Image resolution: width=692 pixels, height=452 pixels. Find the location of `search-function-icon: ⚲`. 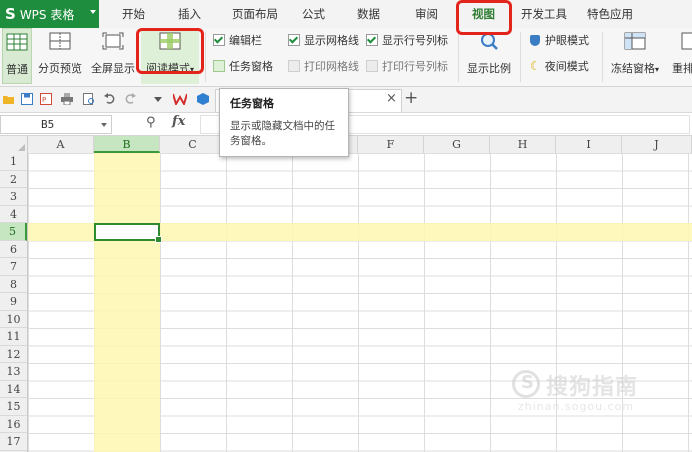

search-function-icon: ⚲ is located at coordinates (151, 122).